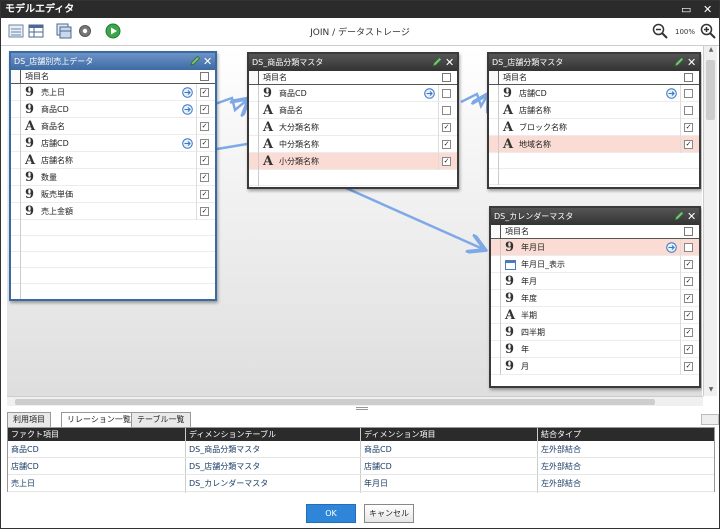 This screenshot has height=529, width=720. I want to click on column-row: A 商品名 ✓, so click(113, 126).